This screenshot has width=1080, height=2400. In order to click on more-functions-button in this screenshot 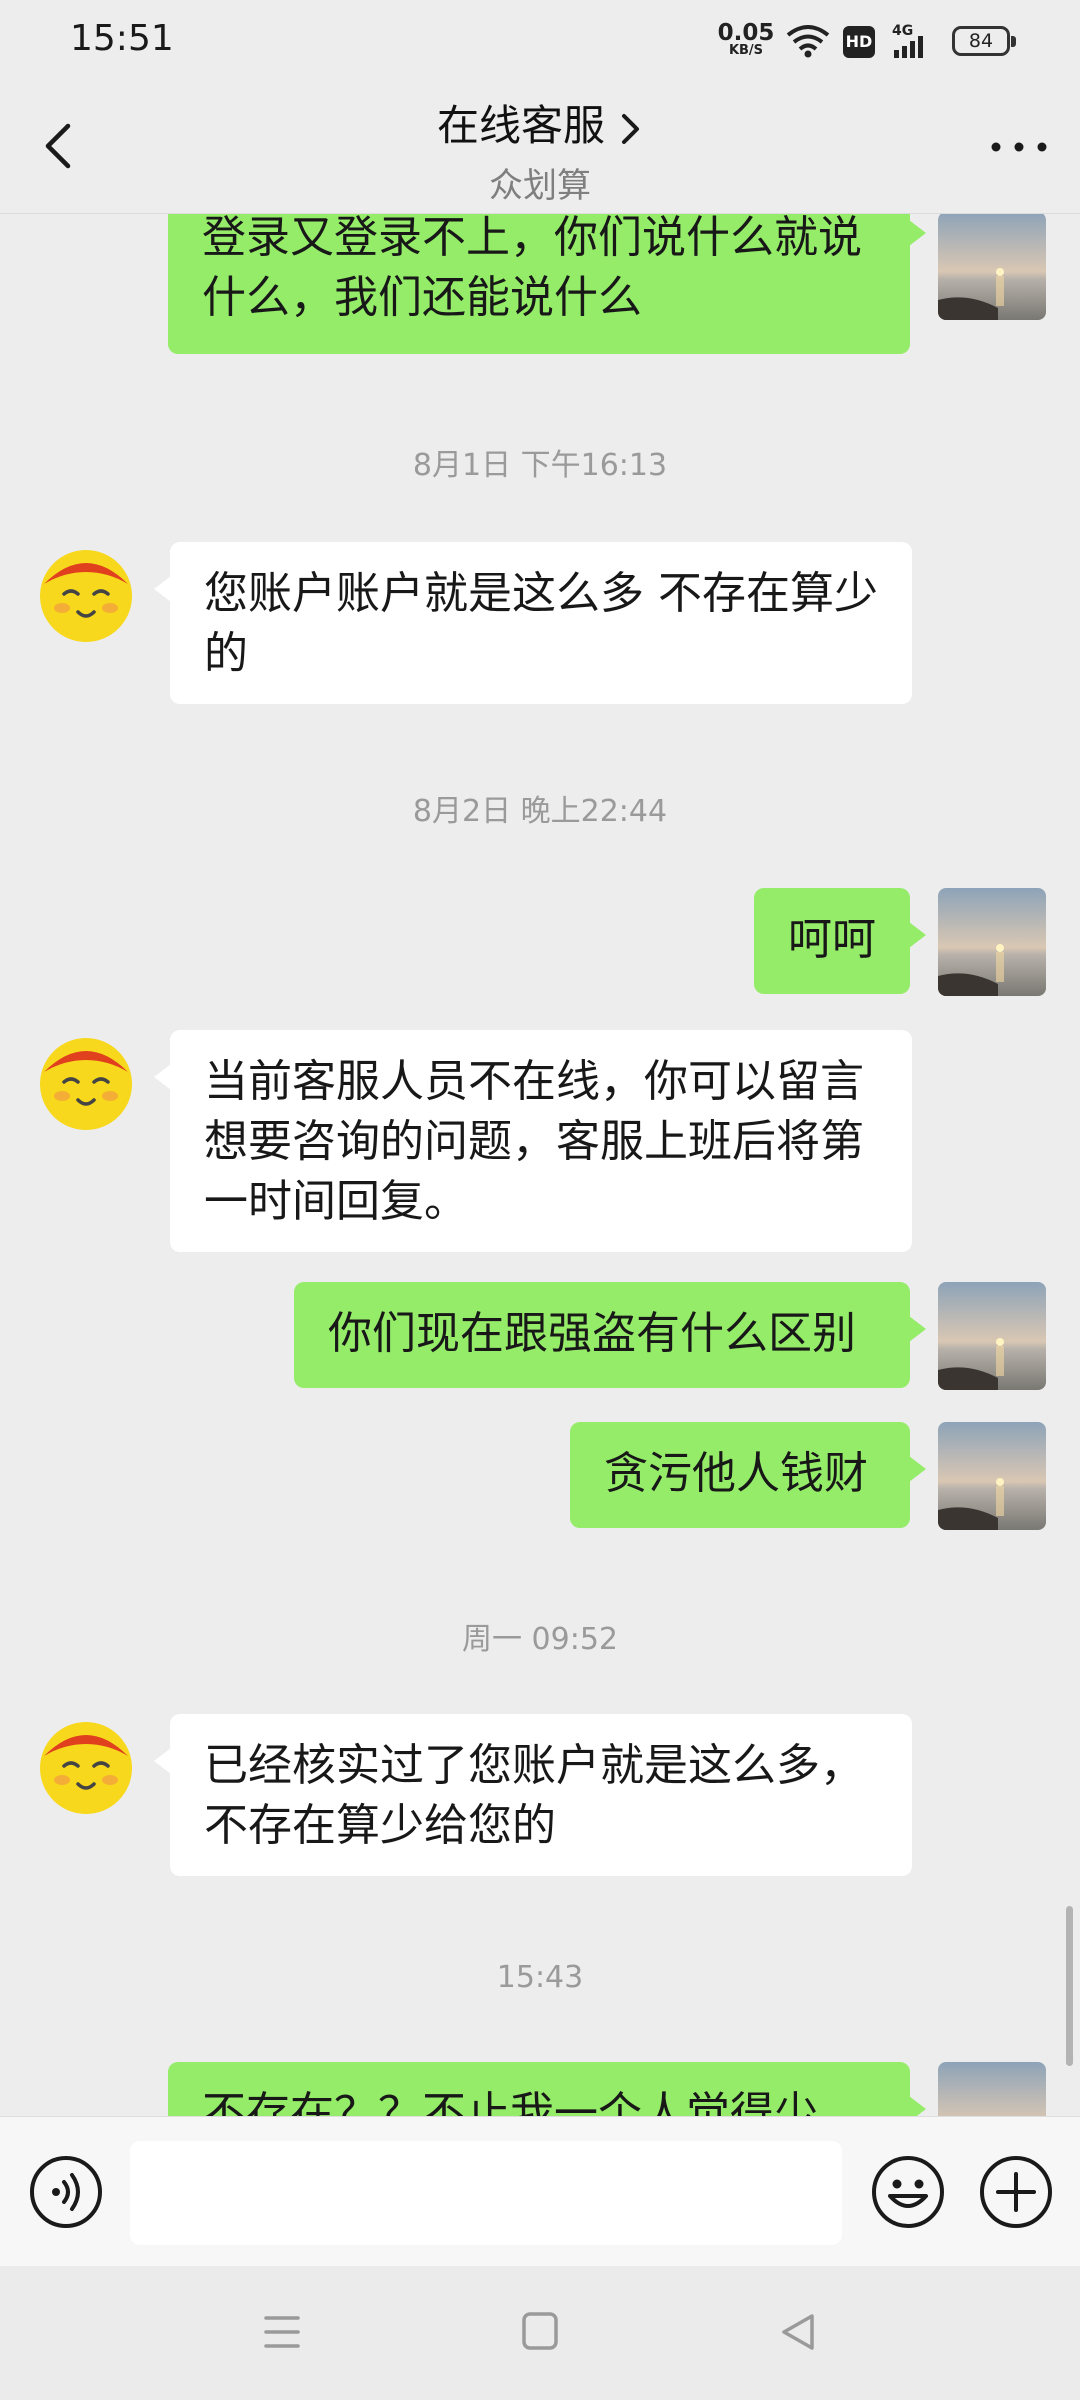, I will do `click(1016, 2192)`.